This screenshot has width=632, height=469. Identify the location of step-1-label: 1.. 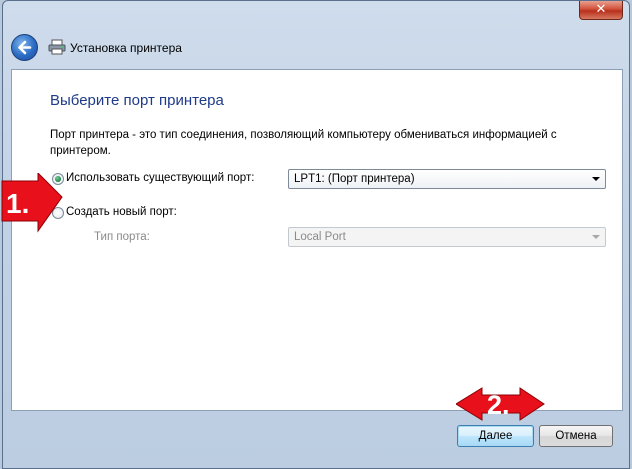
(17, 203).